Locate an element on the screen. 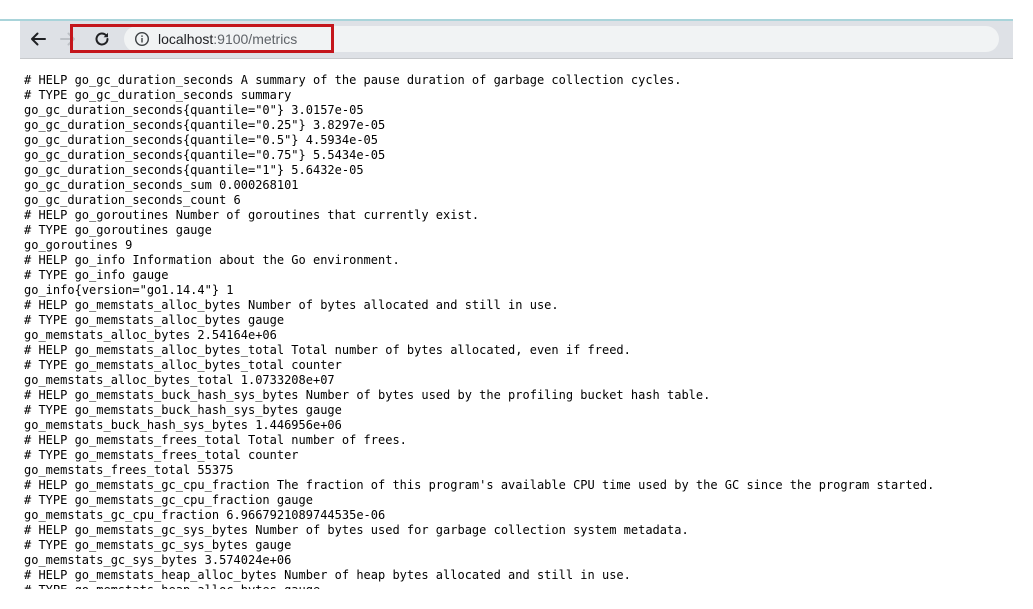 This screenshot has width=1033, height=609. metrics-line: go_gc_duration_seconds_count 6 is located at coordinates (132, 200).